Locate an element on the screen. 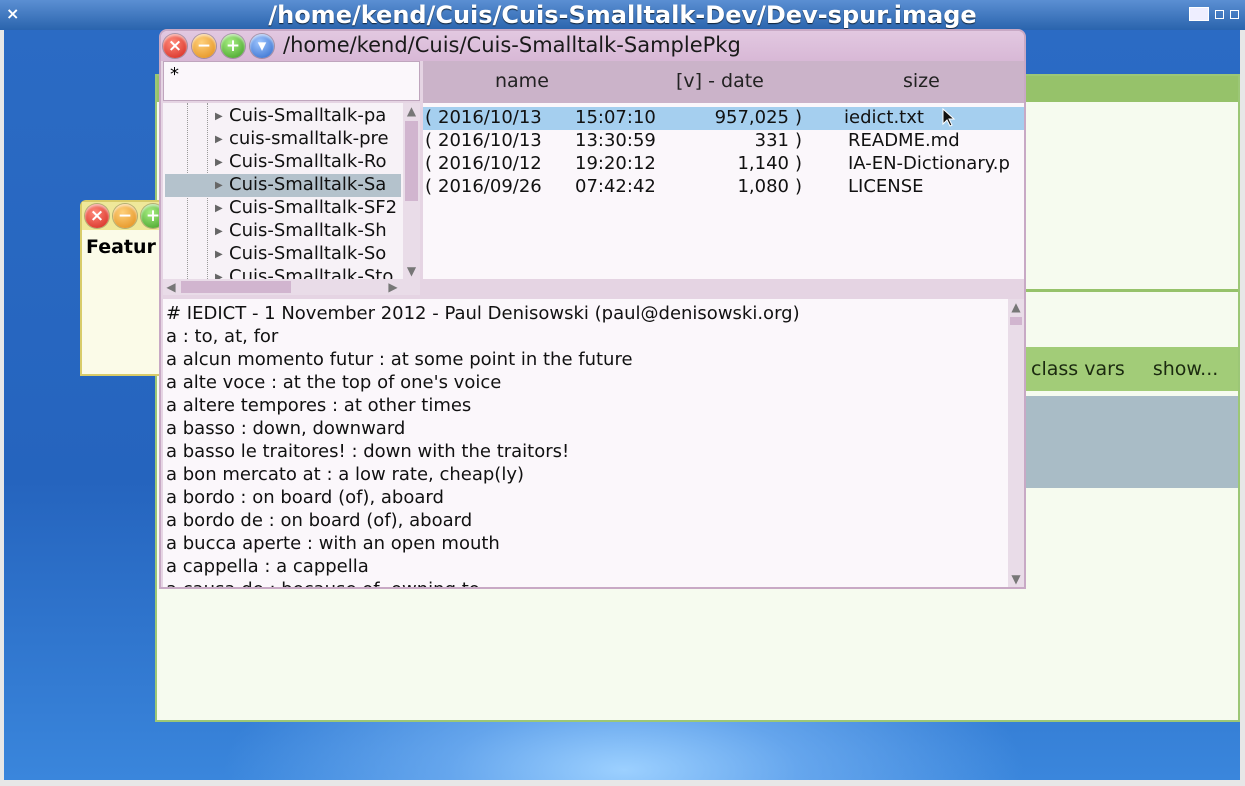 The image size is (1245, 786). tree-item-selected: ▶ Cuis-Smalltalk-Sa is located at coordinates (283, 185).